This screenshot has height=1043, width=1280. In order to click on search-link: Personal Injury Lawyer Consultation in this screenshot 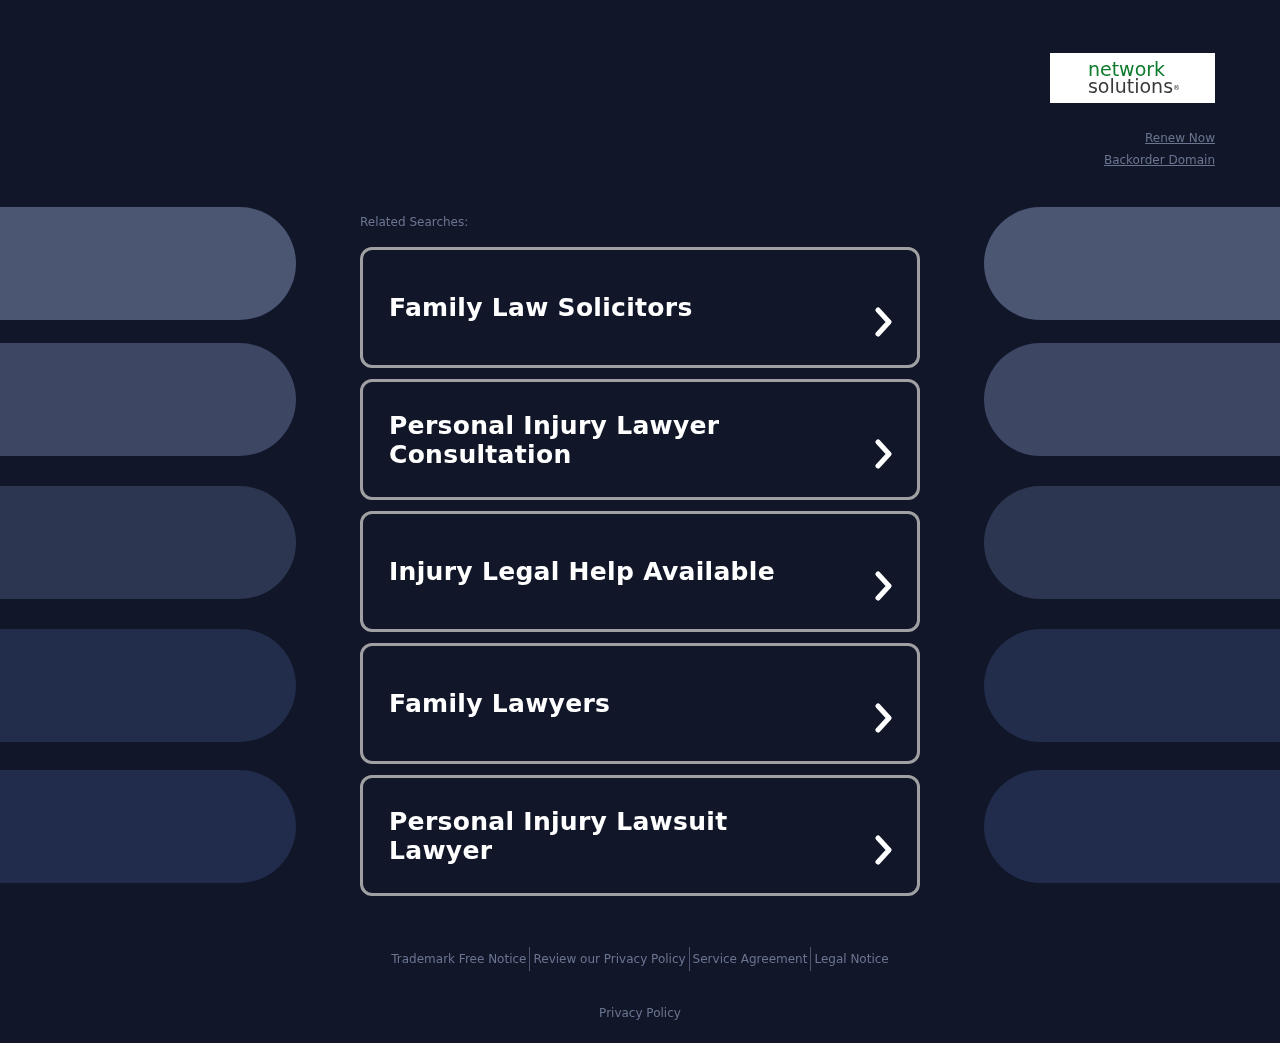, I will do `click(640, 439)`.